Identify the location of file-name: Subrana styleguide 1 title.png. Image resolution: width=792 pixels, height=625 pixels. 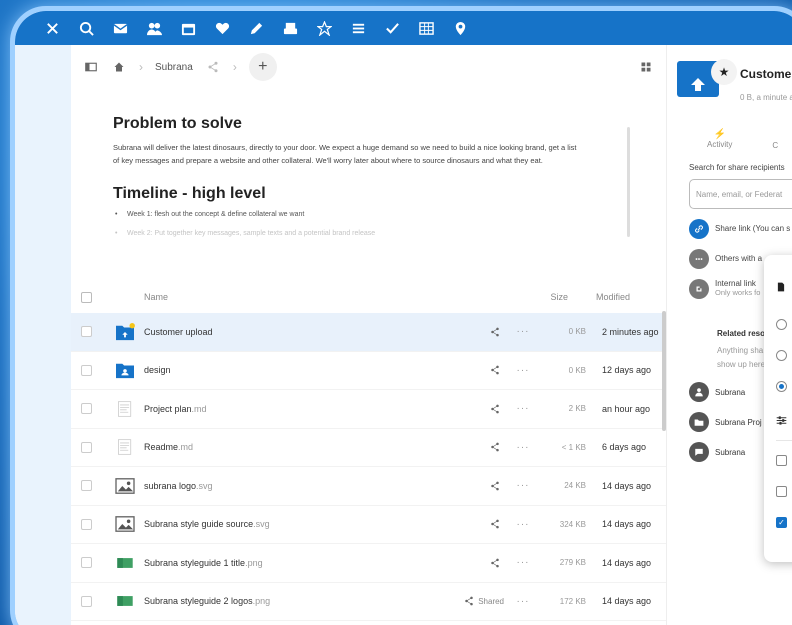
(294, 563).